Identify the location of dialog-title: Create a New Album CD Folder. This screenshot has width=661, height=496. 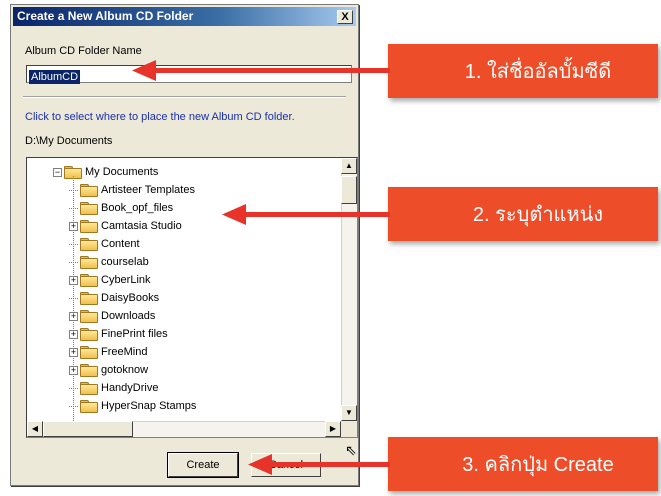
(105, 16).